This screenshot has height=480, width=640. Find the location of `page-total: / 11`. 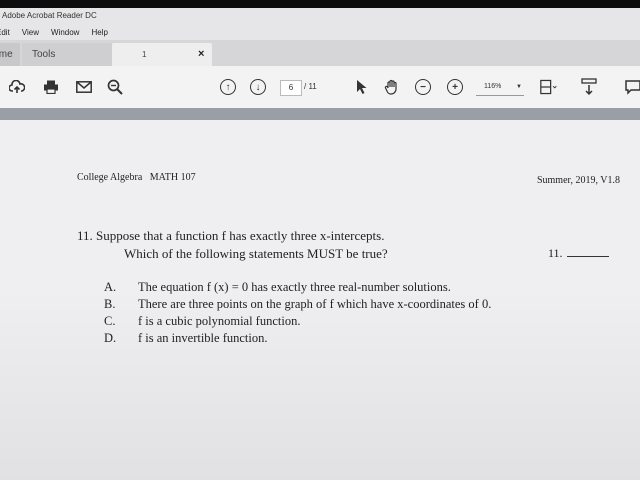

page-total: / 11 is located at coordinates (310, 86).